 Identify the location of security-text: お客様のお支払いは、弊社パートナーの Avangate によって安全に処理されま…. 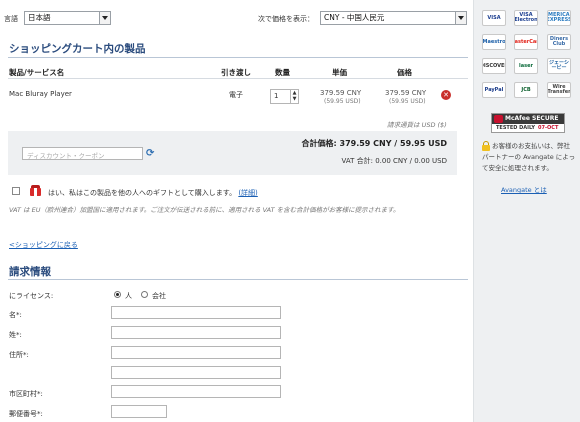
(529, 157).